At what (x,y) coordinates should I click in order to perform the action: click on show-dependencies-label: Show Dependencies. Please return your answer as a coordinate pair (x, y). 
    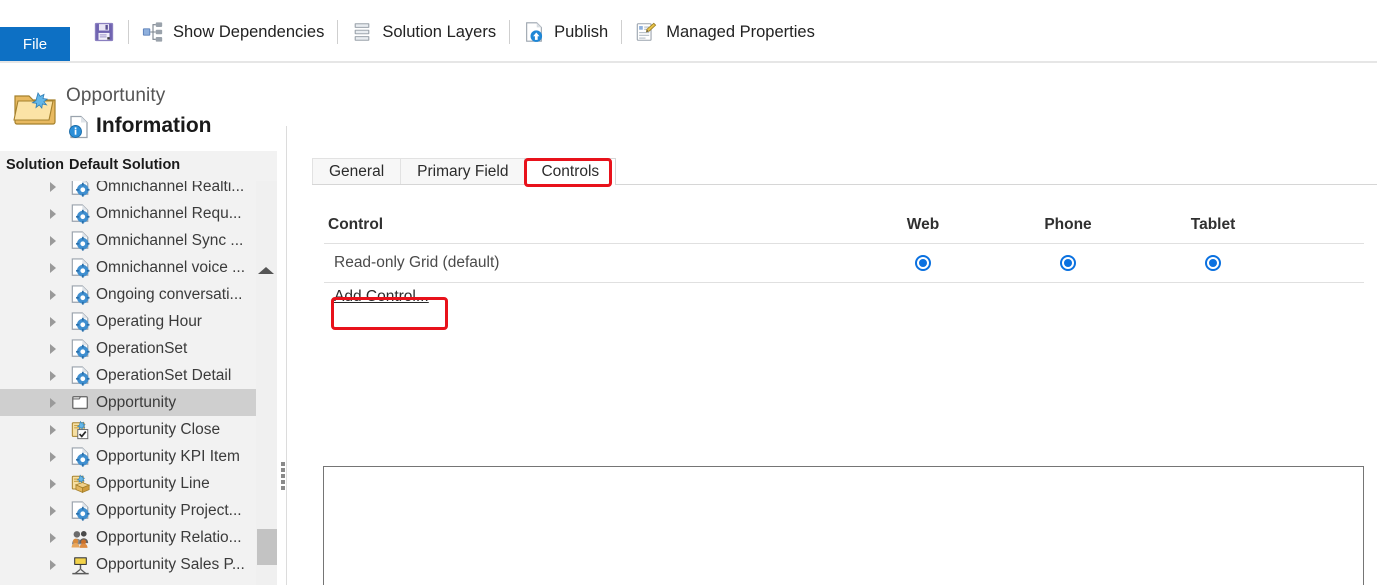
    Looking at the image, I should click on (249, 31).